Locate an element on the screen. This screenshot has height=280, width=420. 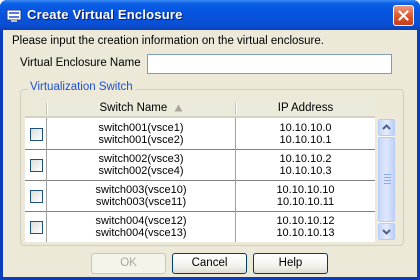
switch-name-cell: switch004(vsce12) switch004(vsce13) is located at coordinates (141, 227).